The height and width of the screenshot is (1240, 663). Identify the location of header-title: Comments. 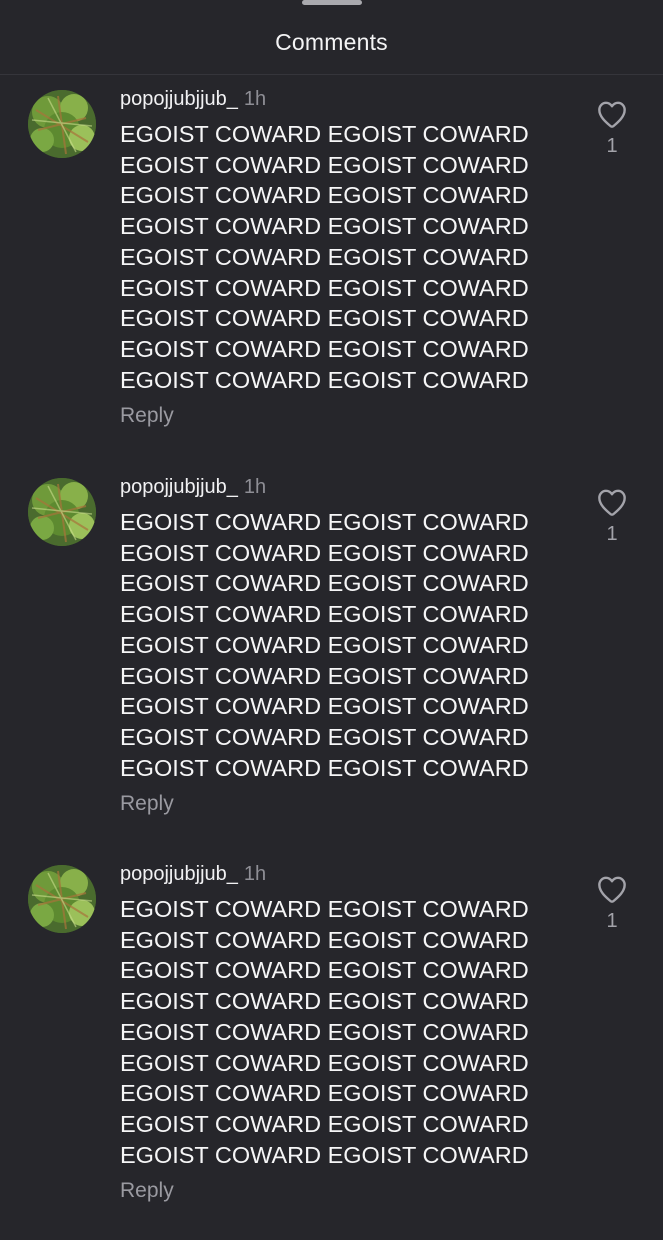
(331, 42).